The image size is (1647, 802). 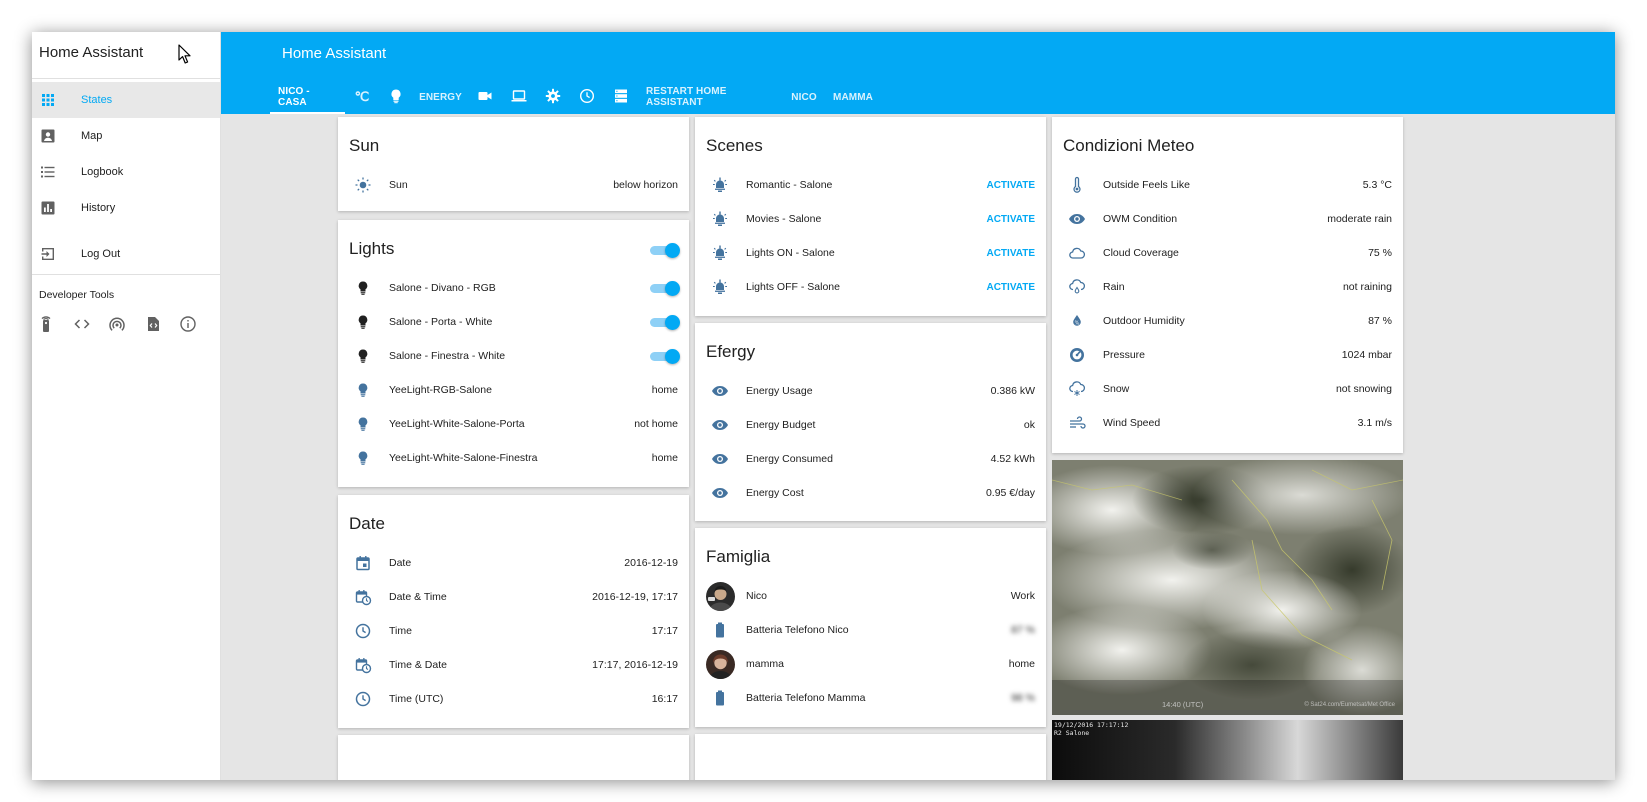 I want to click on tab-clock, so click(x=587, y=97).